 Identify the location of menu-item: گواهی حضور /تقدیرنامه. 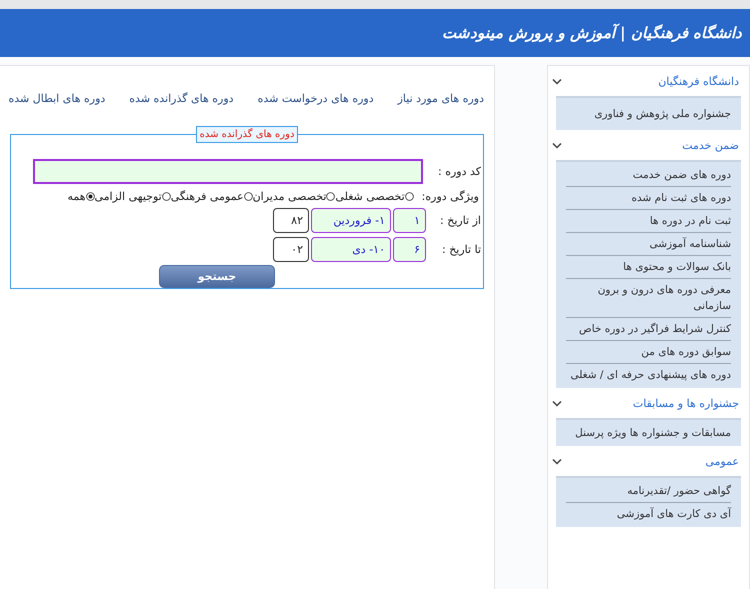
(648, 491).